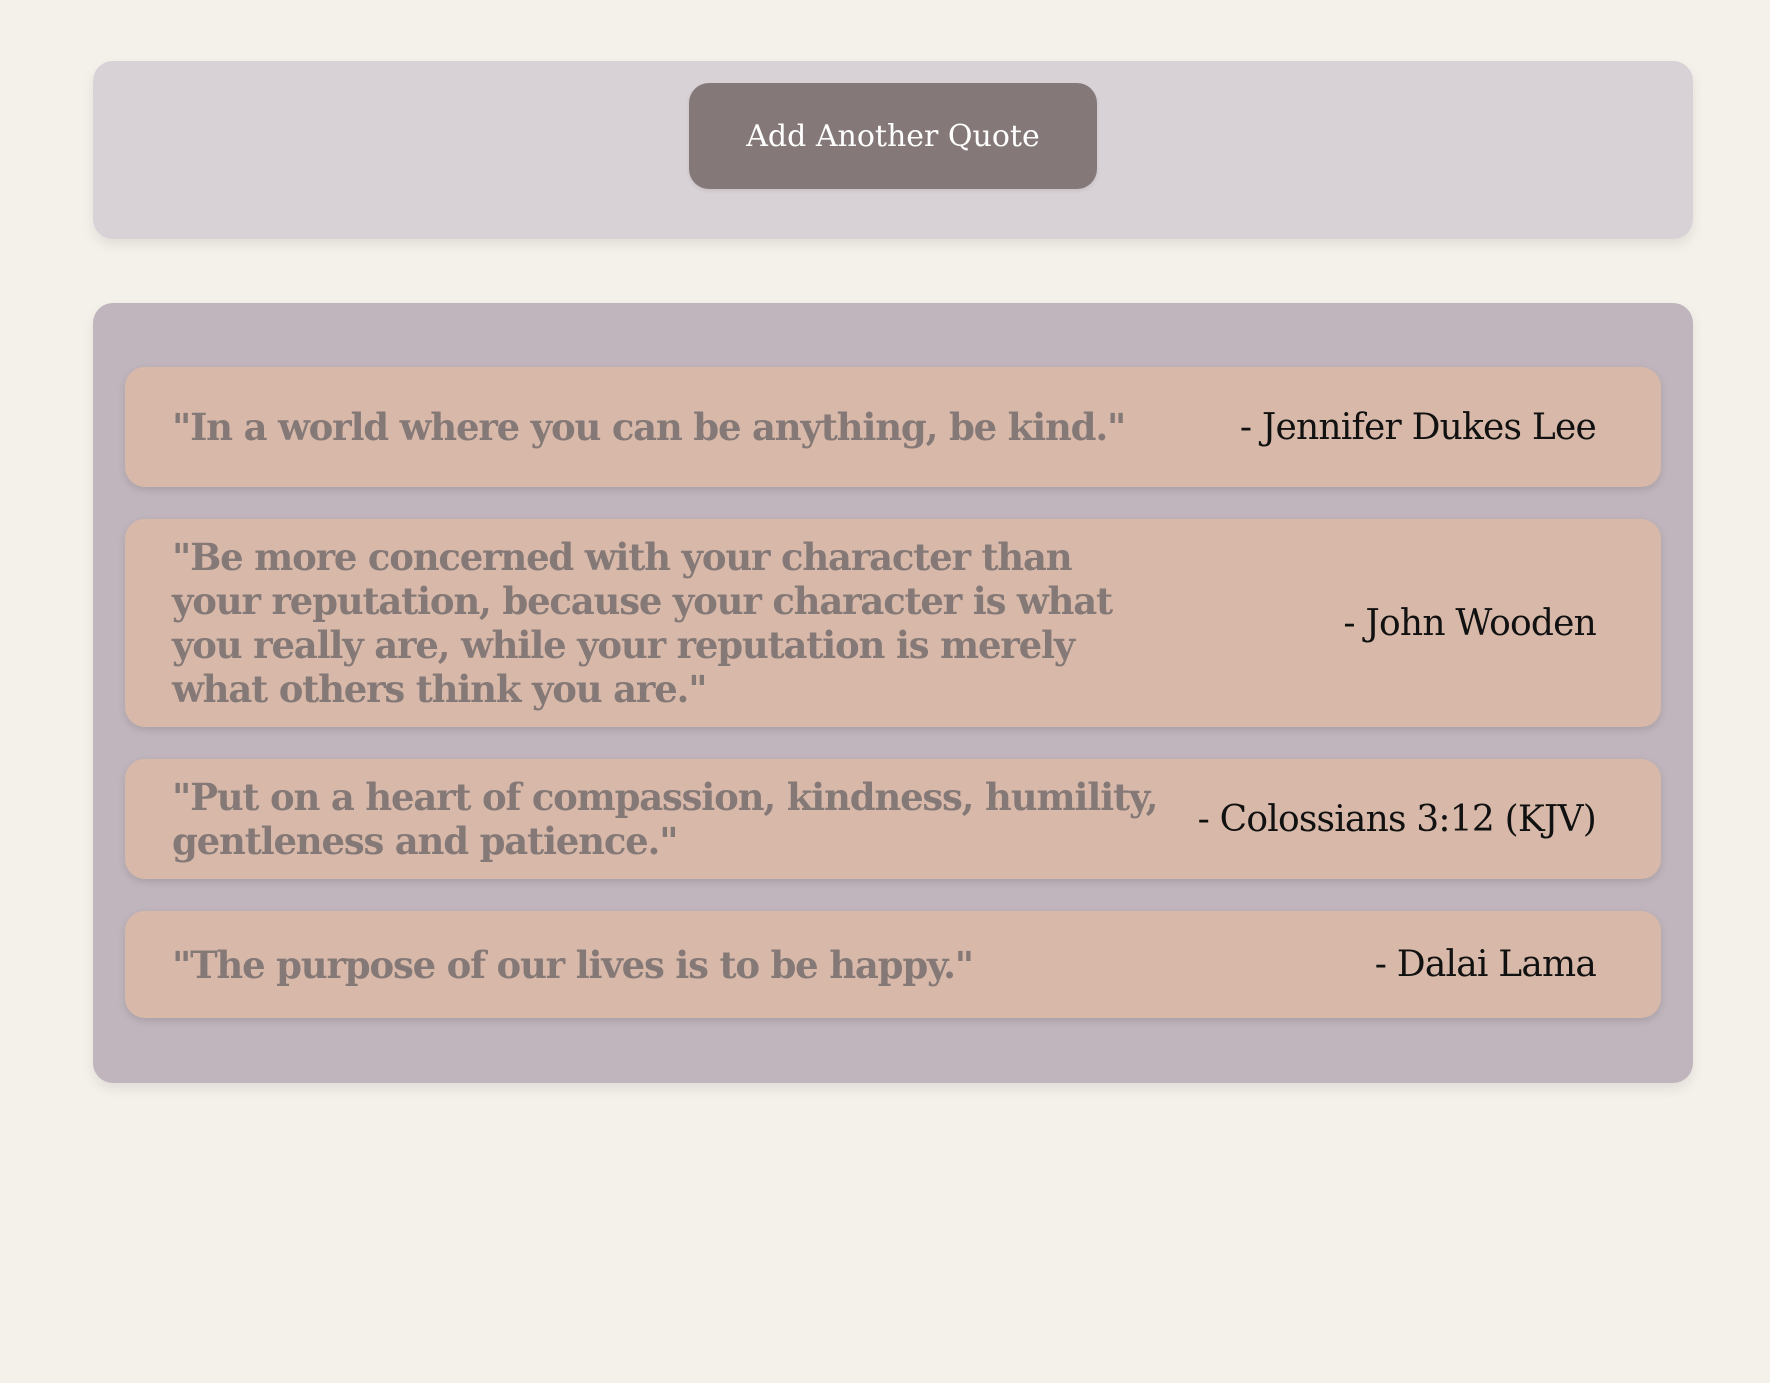 The width and height of the screenshot is (1770, 1383). I want to click on quote-author: - Dalai Lama, so click(1485, 964).